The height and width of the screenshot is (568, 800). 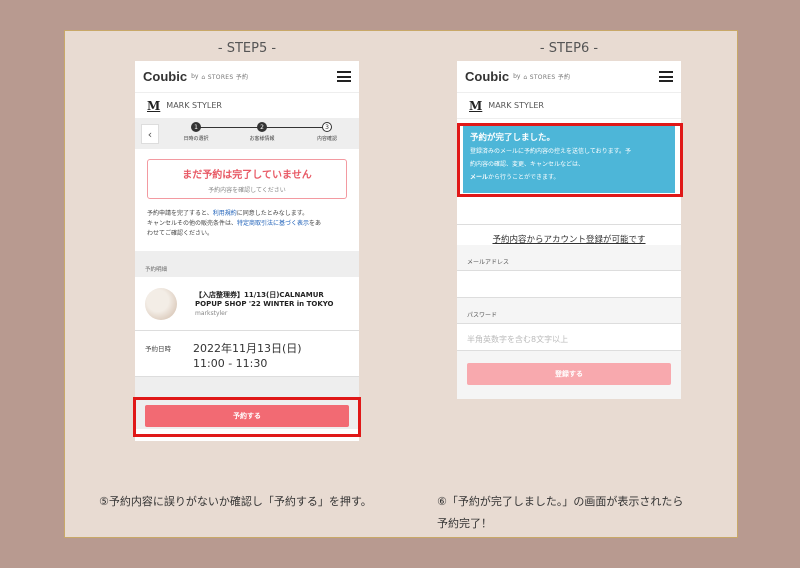 What do you see at coordinates (161, 303) in the screenshot?
I see `event-thumbnail` at bounding box center [161, 303].